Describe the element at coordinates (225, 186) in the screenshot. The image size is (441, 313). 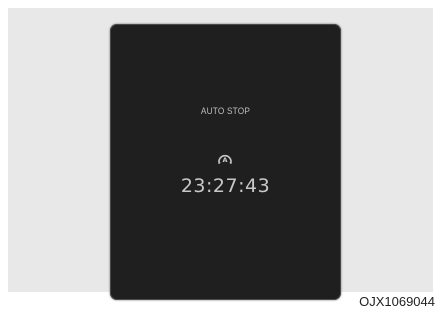
I see `auto-stop-timer: 23:27:43` at that location.